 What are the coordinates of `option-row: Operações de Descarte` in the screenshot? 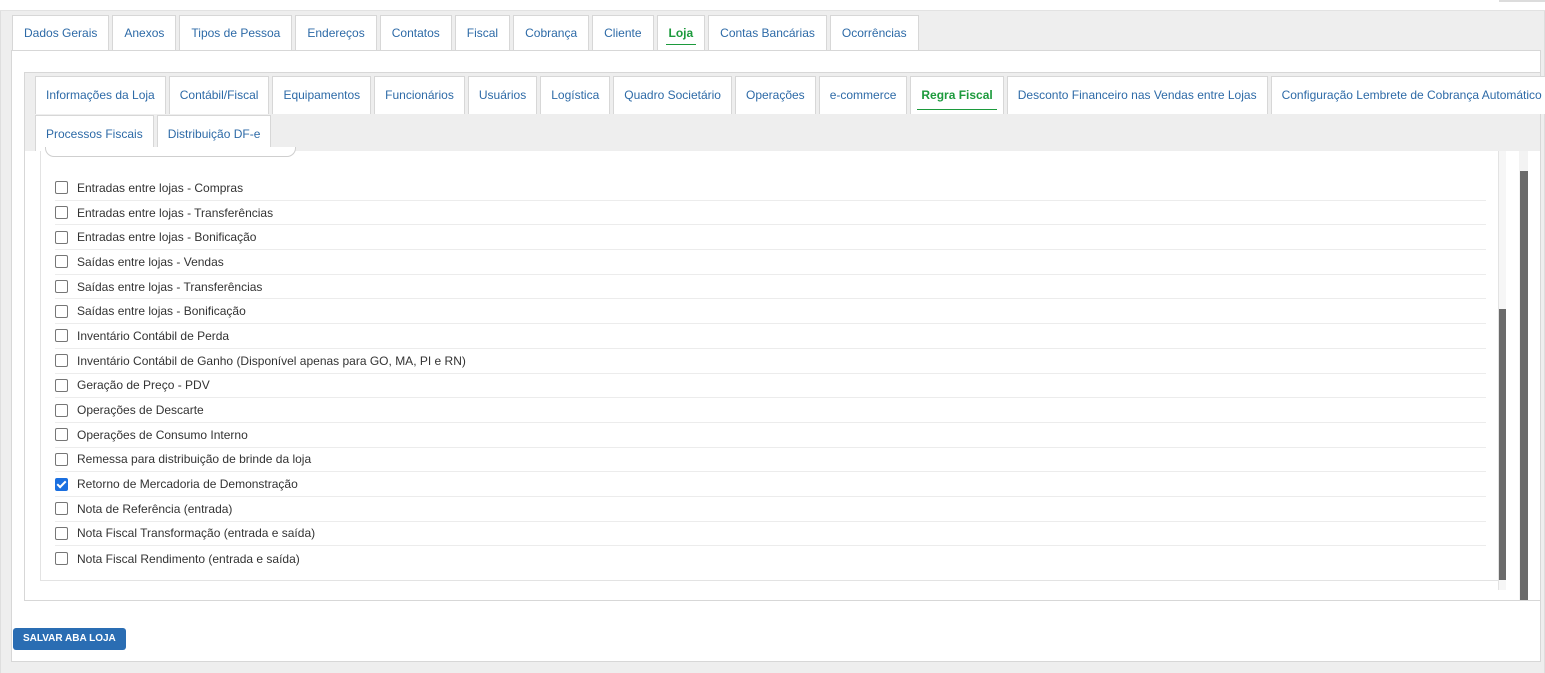 It's located at (770, 410).